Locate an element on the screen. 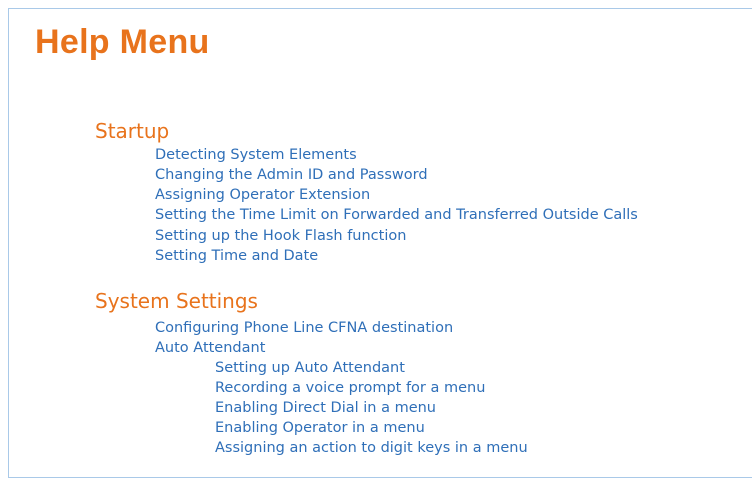  link-detecting-system-elements: Detecting System Elements is located at coordinates (256, 155).